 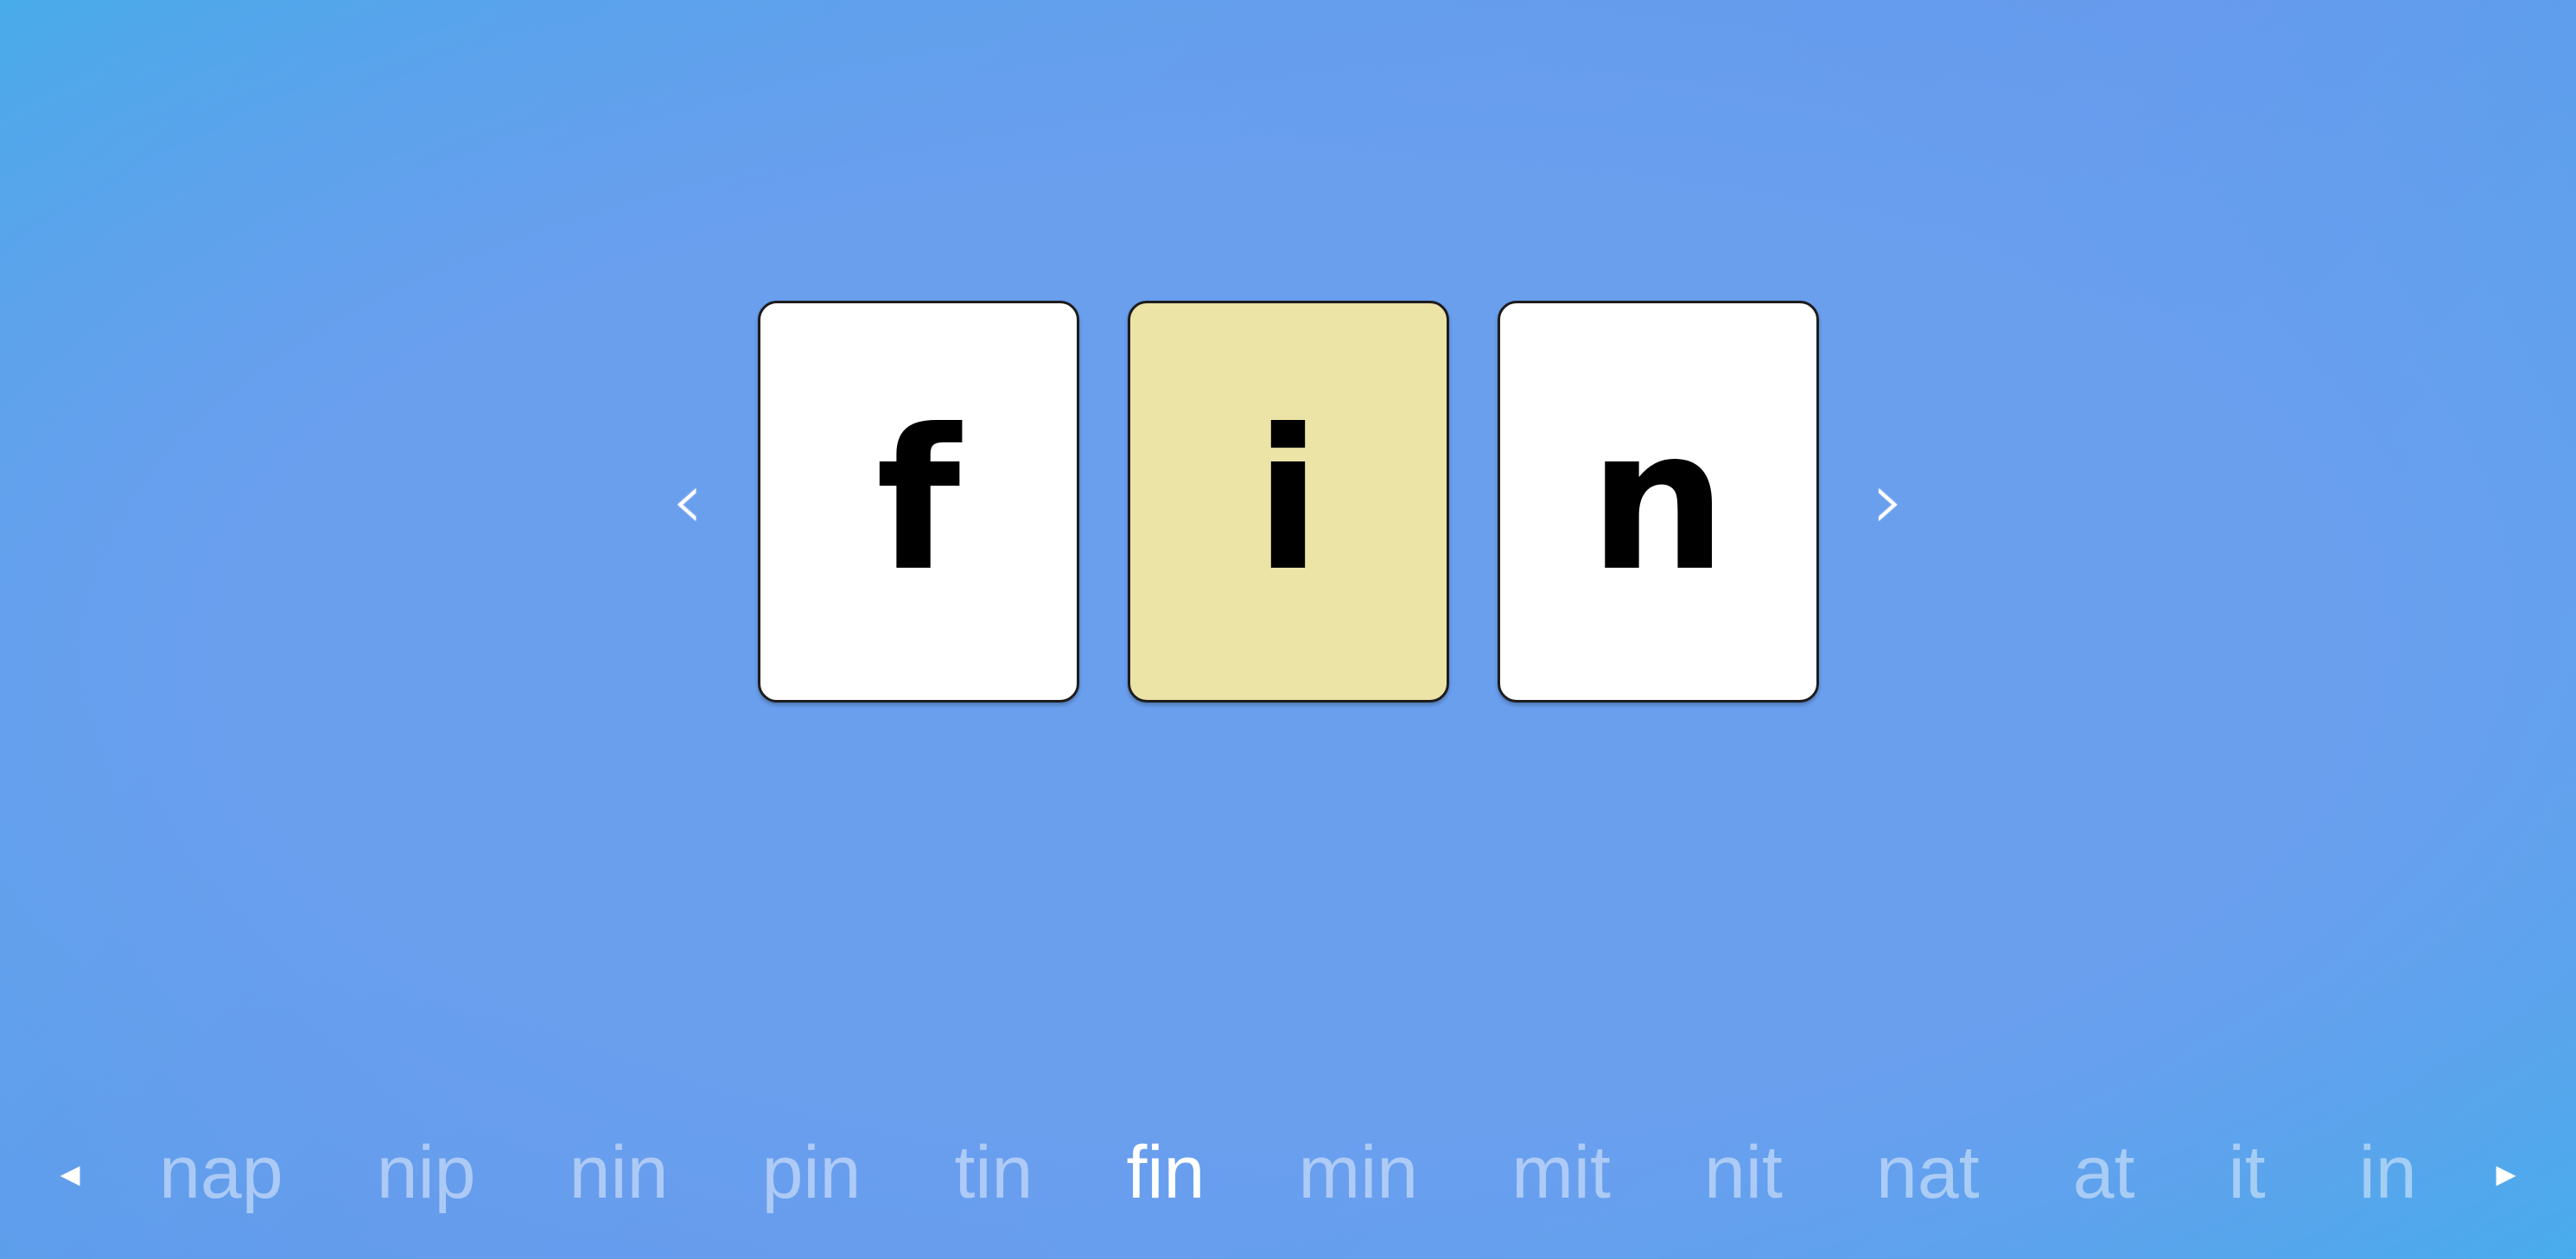 I want to click on word-item: in, so click(x=2388, y=1172).